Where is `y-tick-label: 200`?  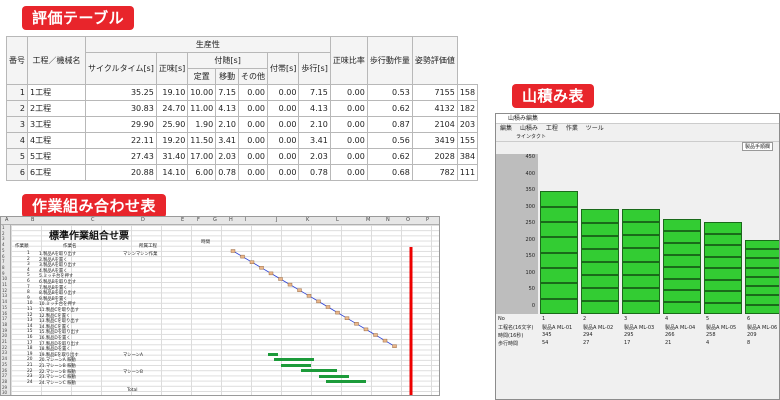 y-tick-label: 200 is located at coordinates (530, 239).